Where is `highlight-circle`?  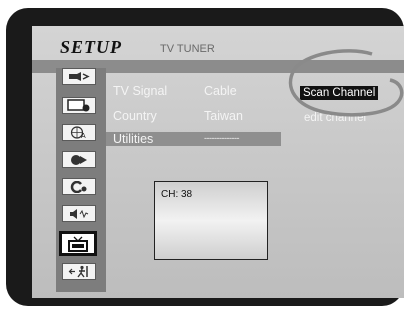
highlight-circle is located at coordinates (346, 83).